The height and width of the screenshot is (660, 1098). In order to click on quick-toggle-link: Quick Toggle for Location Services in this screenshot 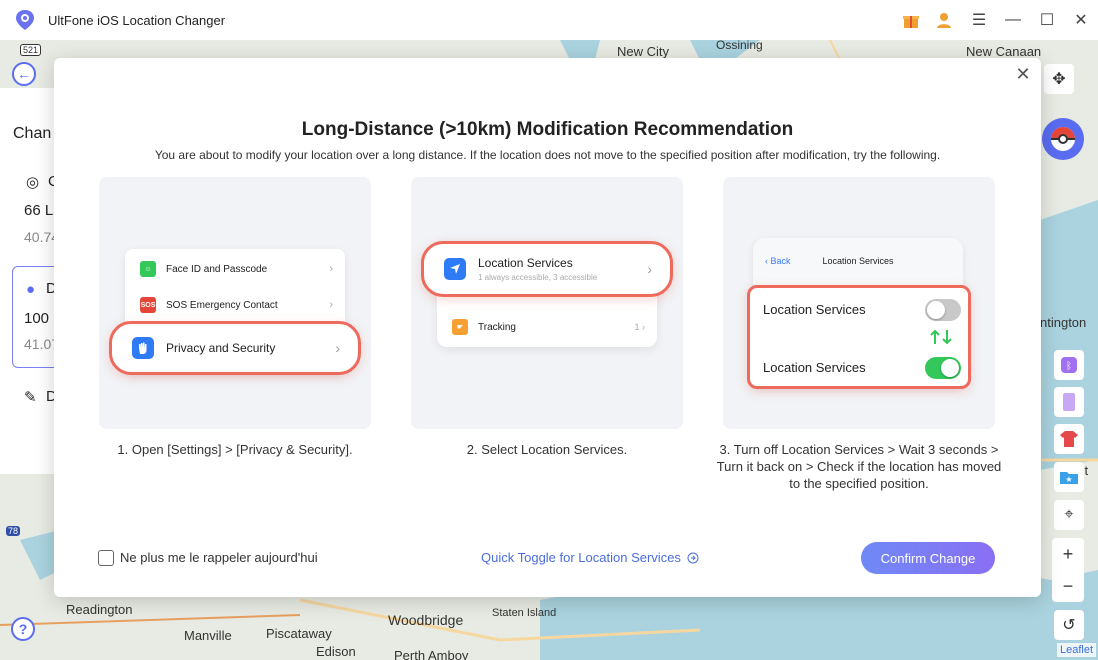, I will do `click(590, 557)`.